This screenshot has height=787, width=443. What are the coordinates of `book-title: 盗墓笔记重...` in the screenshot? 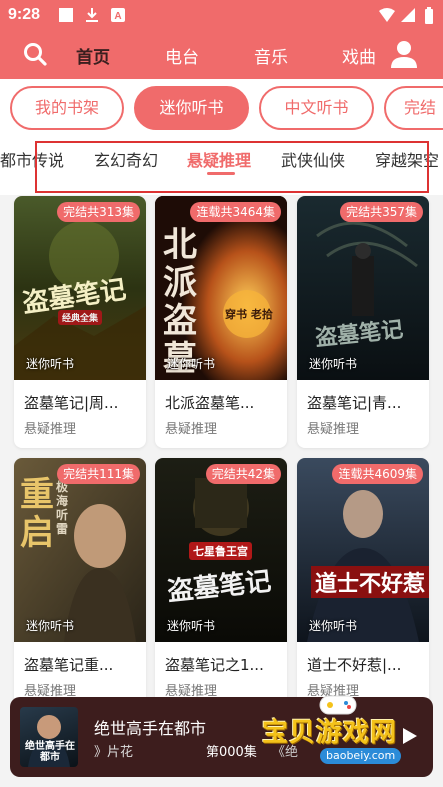 It's located at (69, 665).